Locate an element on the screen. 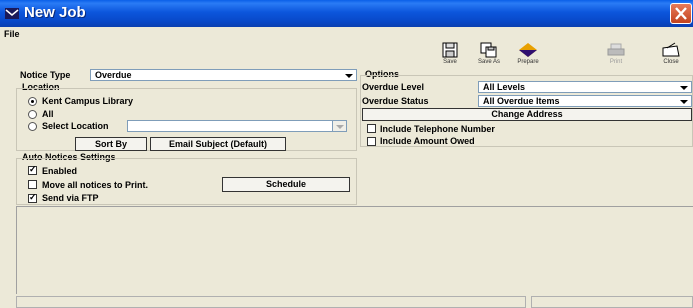 The image size is (693, 308). window-title: New Job is located at coordinates (55, 12).